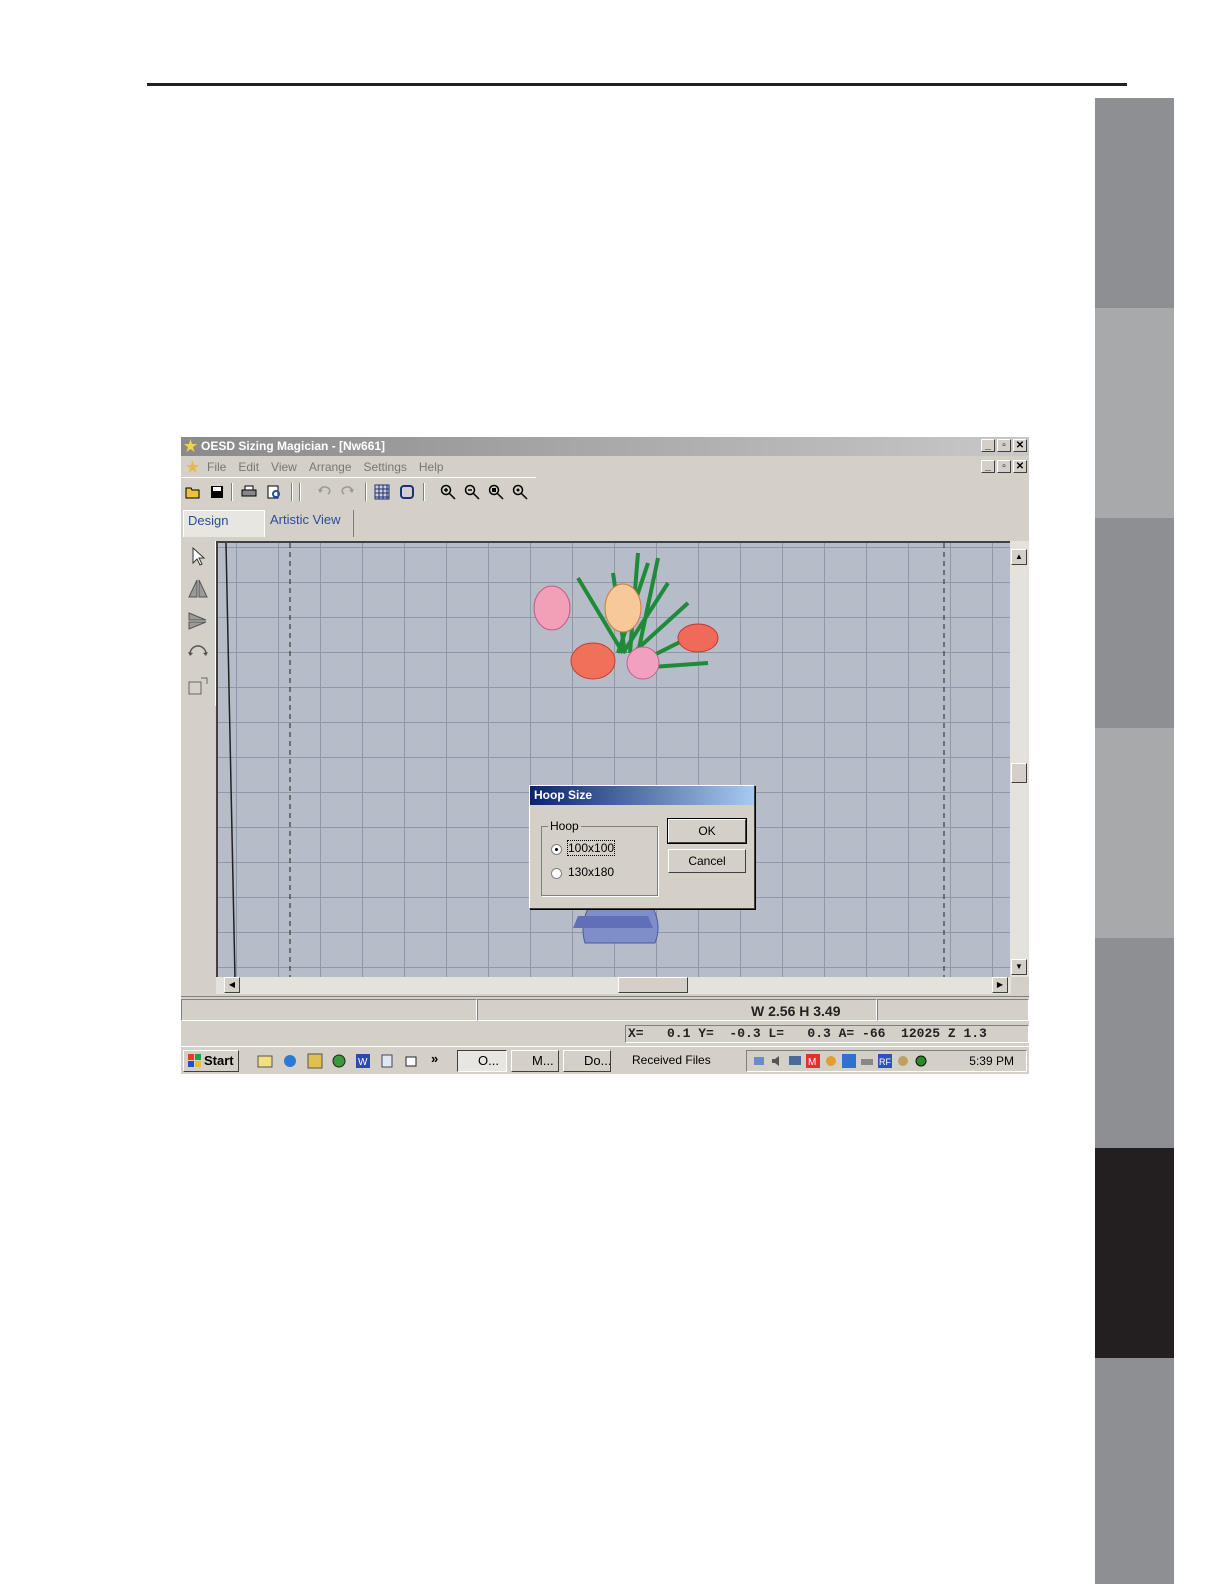  What do you see at coordinates (795, 1061) in the screenshot?
I see `tray-monitor-icon` at bounding box center [795, 1061].